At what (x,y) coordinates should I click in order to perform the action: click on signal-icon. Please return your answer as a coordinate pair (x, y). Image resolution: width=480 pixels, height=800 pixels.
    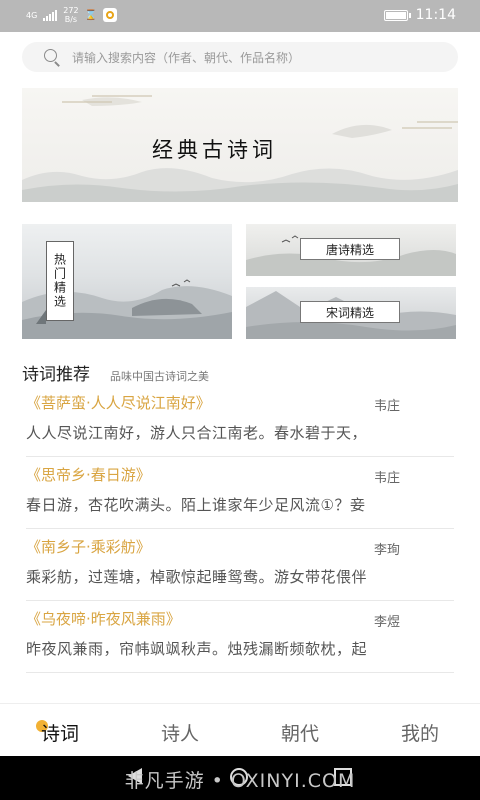
    Looking at the image, I should click on (50, 15).